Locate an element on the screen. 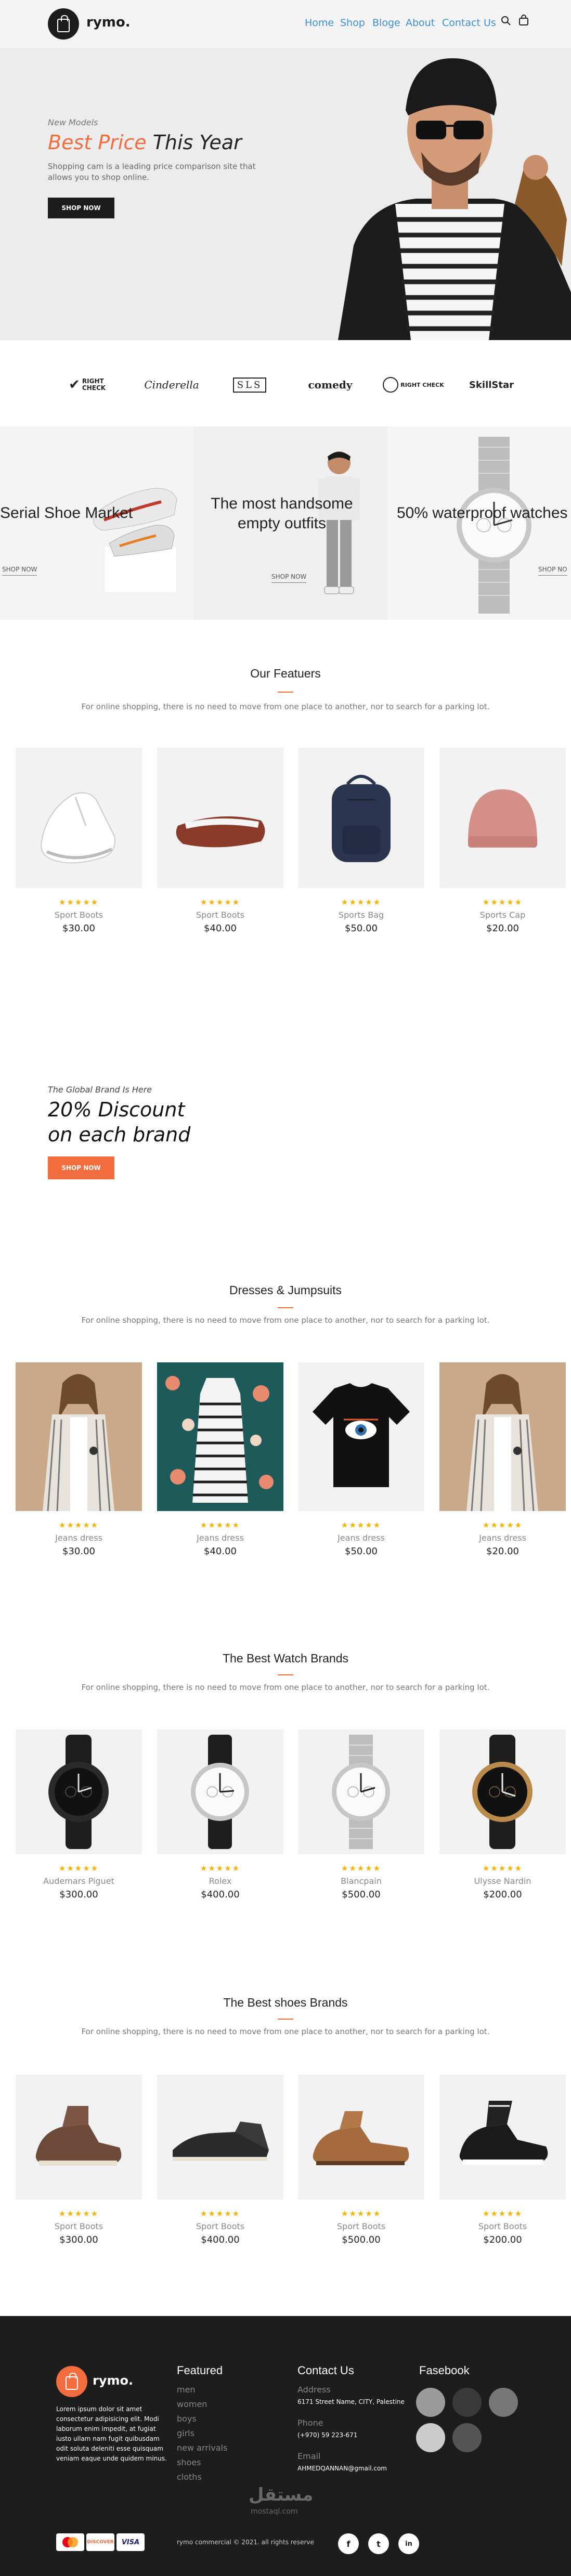 This screenshot has width=571, height=2576. promo-title-shoes: Serial Shoe Market is located at coordinates (66, 513).